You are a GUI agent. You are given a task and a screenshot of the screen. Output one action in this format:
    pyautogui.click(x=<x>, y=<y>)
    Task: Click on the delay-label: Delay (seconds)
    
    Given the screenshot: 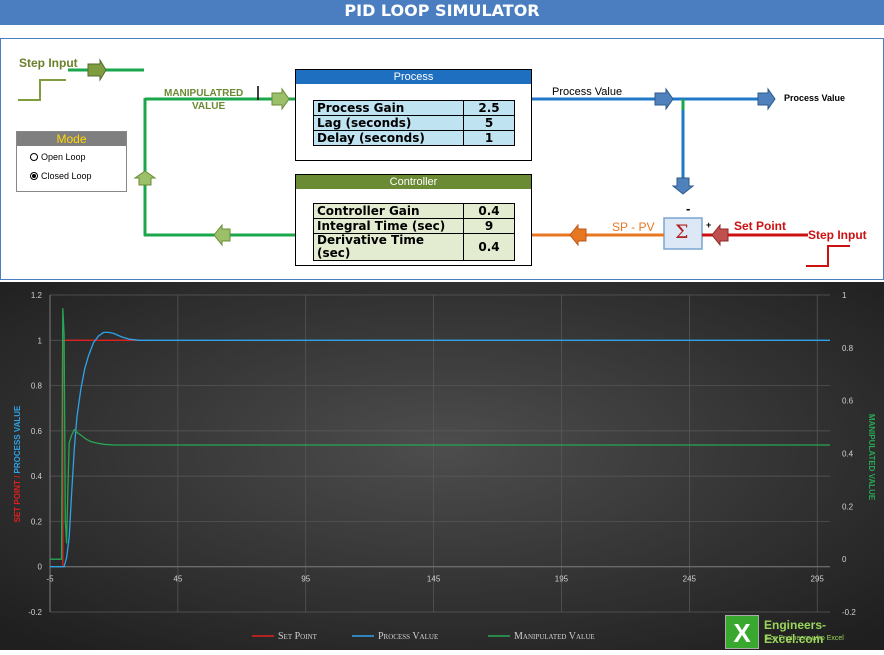 What is the action you would take?
    pyautogui.click(x=388, y=138)
    